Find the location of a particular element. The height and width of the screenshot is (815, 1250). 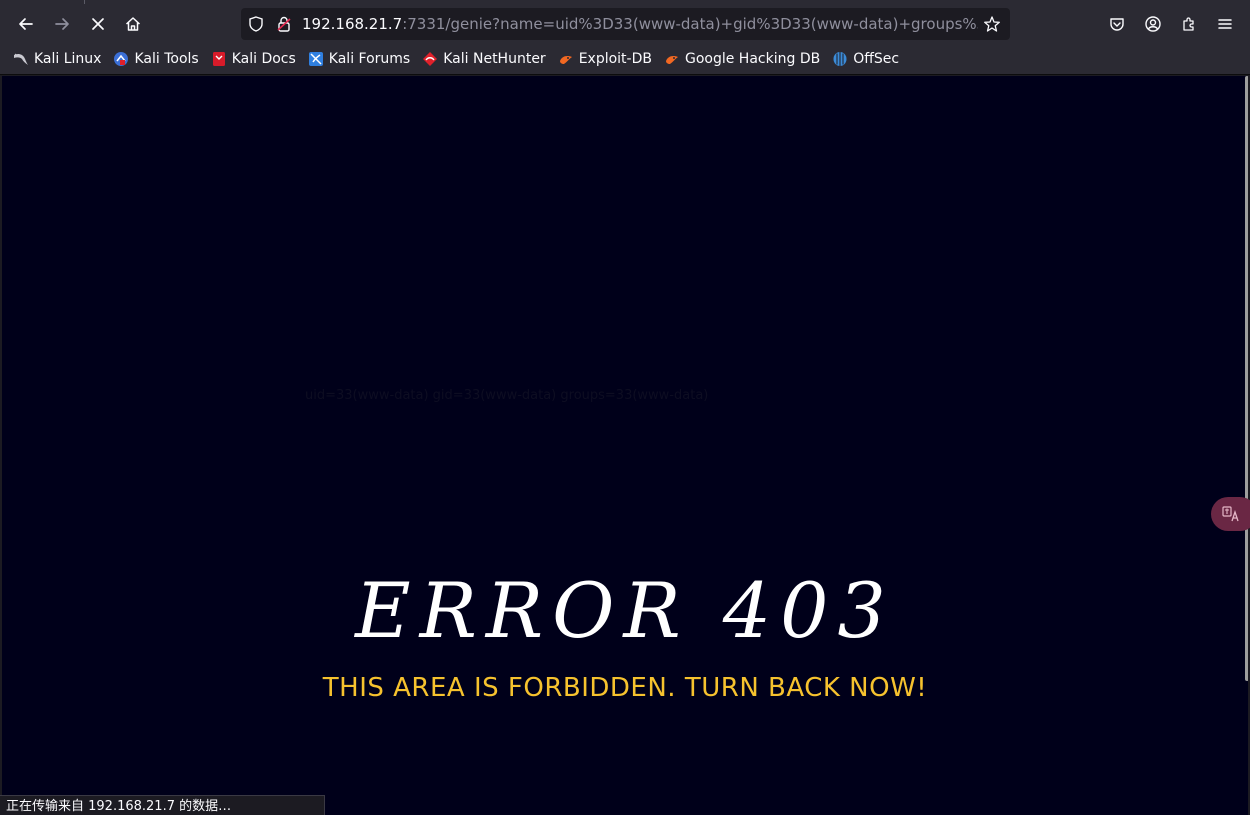

bookmark-google-hacking-db: Google Hacking DB is located at coordinates (745, 59).